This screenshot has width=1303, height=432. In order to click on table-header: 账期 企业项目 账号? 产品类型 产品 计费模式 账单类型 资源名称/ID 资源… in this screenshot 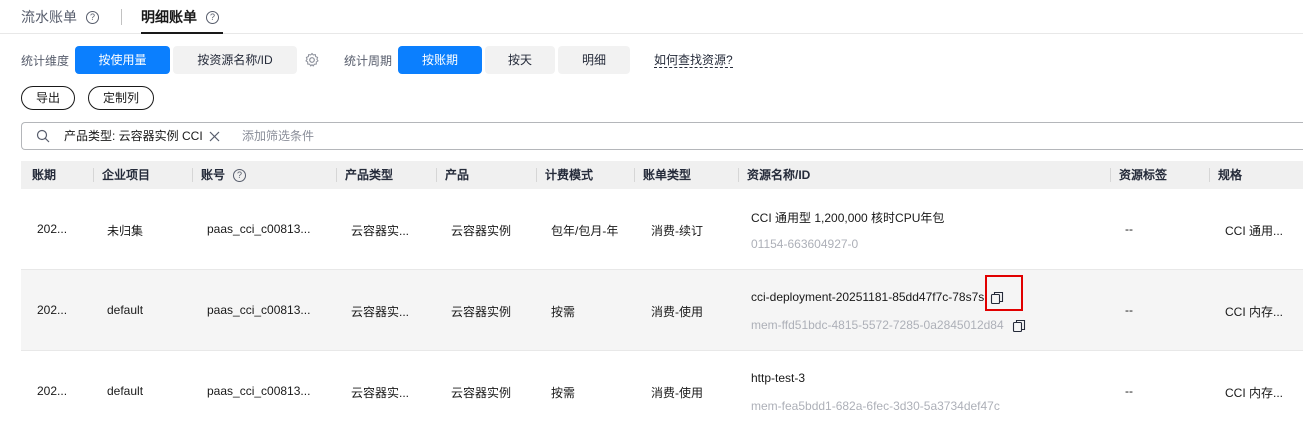, I will do `click(662, 175)`.